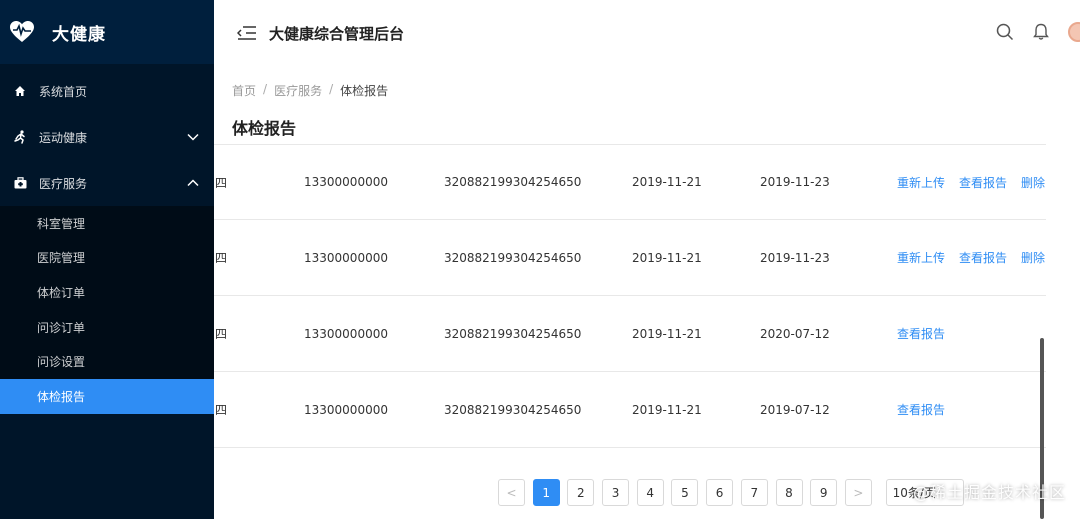 The height and width of the screenshot is (519, 1080). What do you see at coordinates (193, 137) in the screenshot?
I see `chevron-down-icon` at bounding box center [193, 137].